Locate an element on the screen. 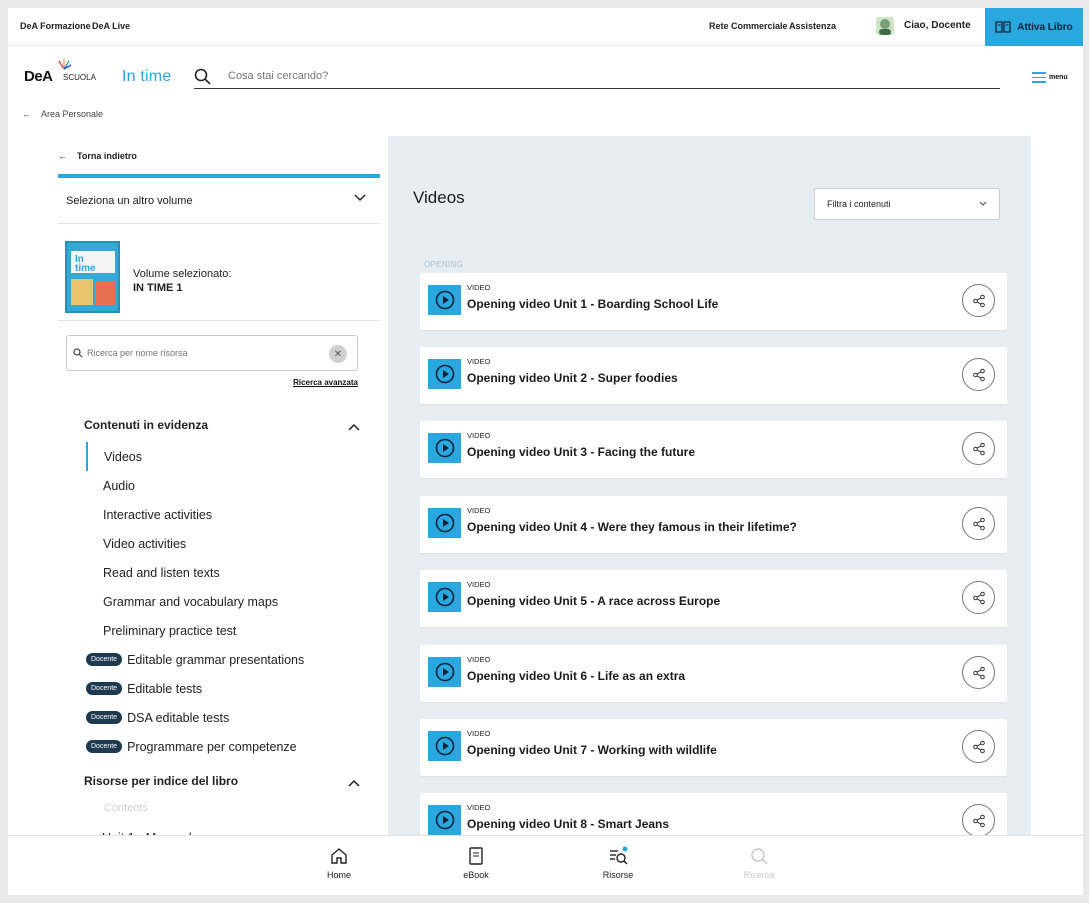 This screenshot has height=903, width=1089. nav-risorse-label: Risorse is located at coordinates (618, 875).